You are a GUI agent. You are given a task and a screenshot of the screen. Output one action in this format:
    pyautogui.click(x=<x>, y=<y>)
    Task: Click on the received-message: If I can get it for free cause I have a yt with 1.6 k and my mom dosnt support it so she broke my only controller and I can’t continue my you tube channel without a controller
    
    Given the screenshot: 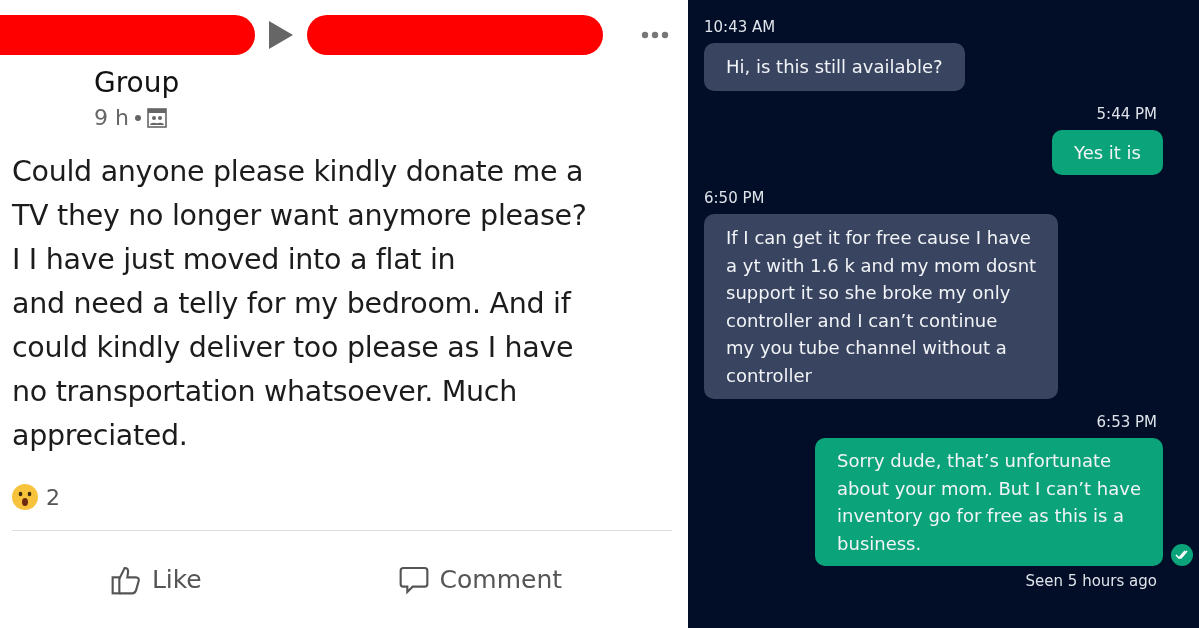 What is the action you would take?
    pyautogui.click(x=881, y=306)
    